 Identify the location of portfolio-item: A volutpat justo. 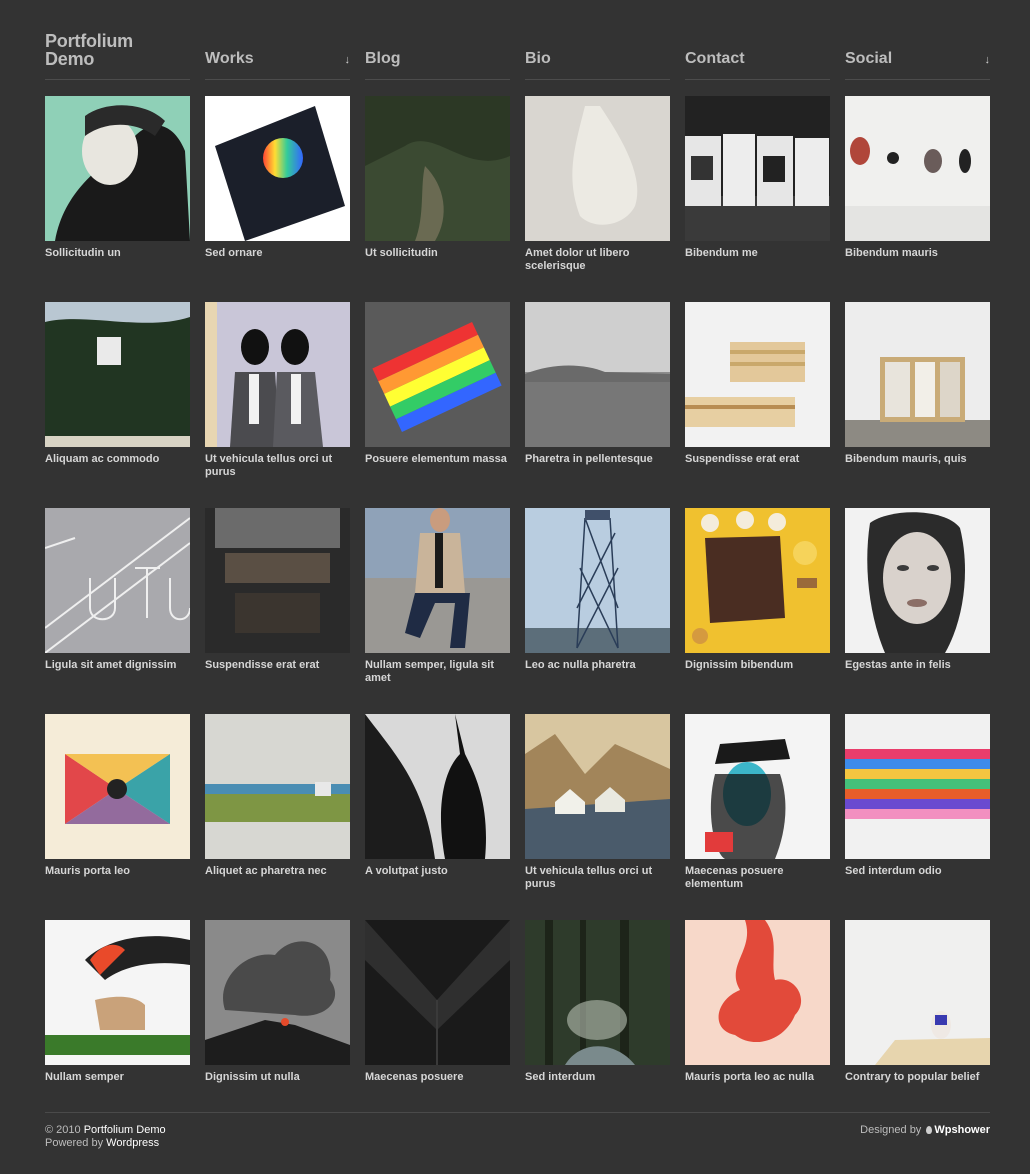
(437, 796).